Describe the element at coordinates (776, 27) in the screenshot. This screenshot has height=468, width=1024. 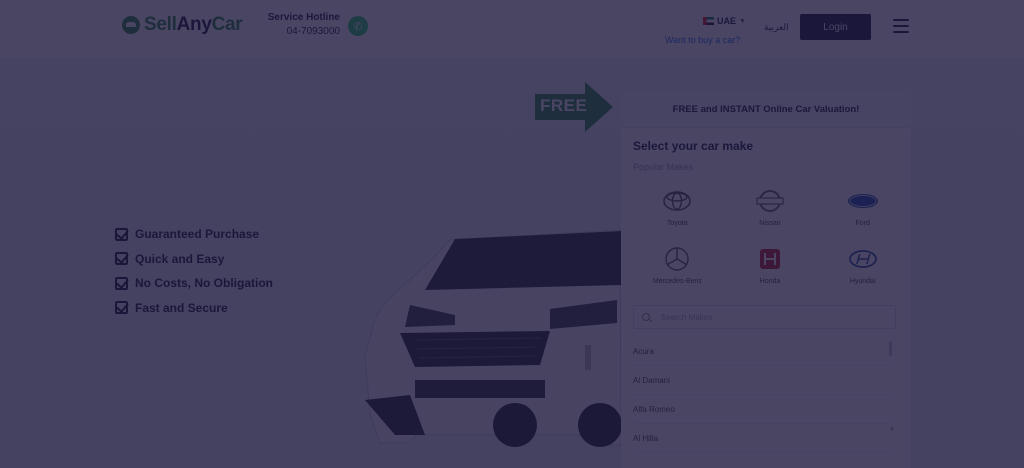
I see `language-switch: العربية` at that location.